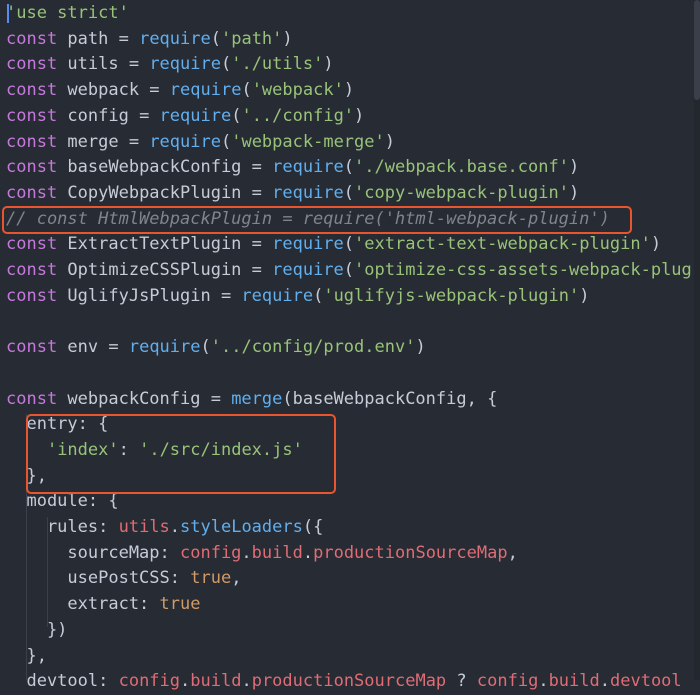 The image size is (700, 695). What do you see at coordinates (98, 578) in the screenshot?
I see `code-token: usePostCSS:` at bounding box center [98, 578].